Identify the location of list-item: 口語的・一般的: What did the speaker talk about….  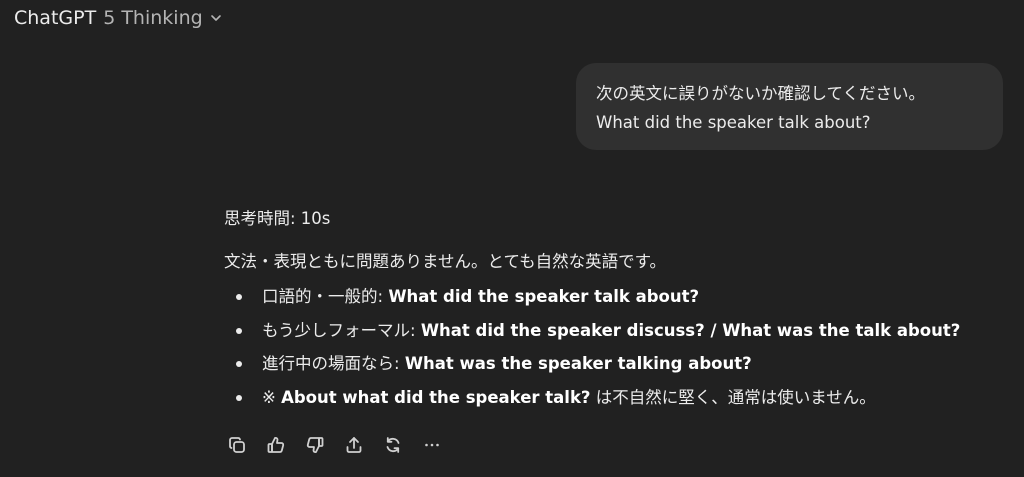
(619, 300).